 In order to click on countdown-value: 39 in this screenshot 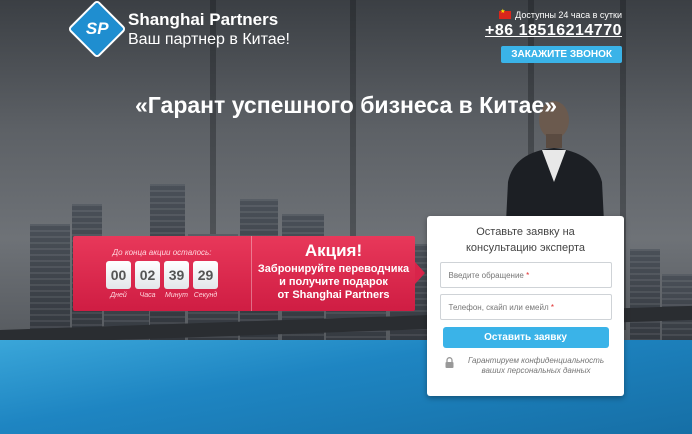, I will do `click(176, 275)`.